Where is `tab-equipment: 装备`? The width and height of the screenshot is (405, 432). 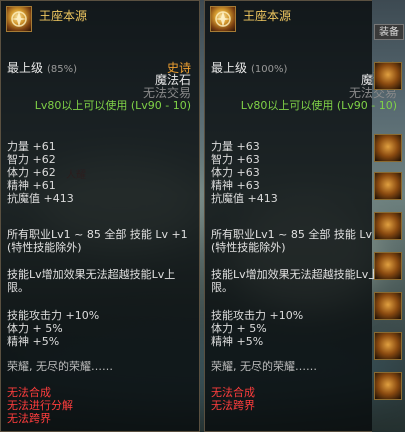
tab-equipment: 装备 is located at coordinates (389, 32).